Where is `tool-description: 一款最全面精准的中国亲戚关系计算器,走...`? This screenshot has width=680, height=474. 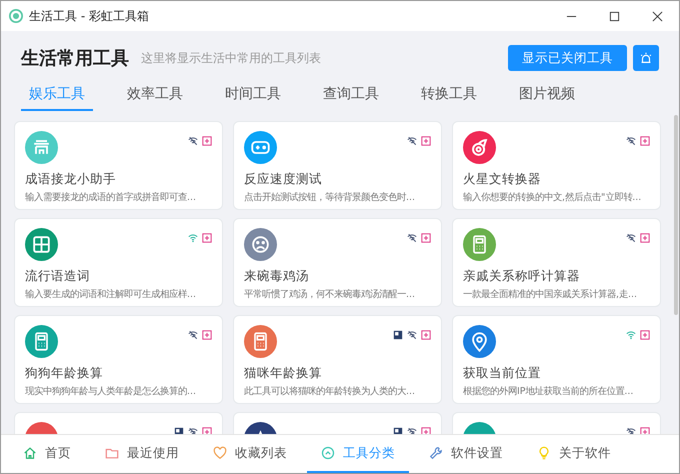 tool-description: 一款最全面精准的中国亲戚关系计算器,走... is located at coordinates (550, 294).